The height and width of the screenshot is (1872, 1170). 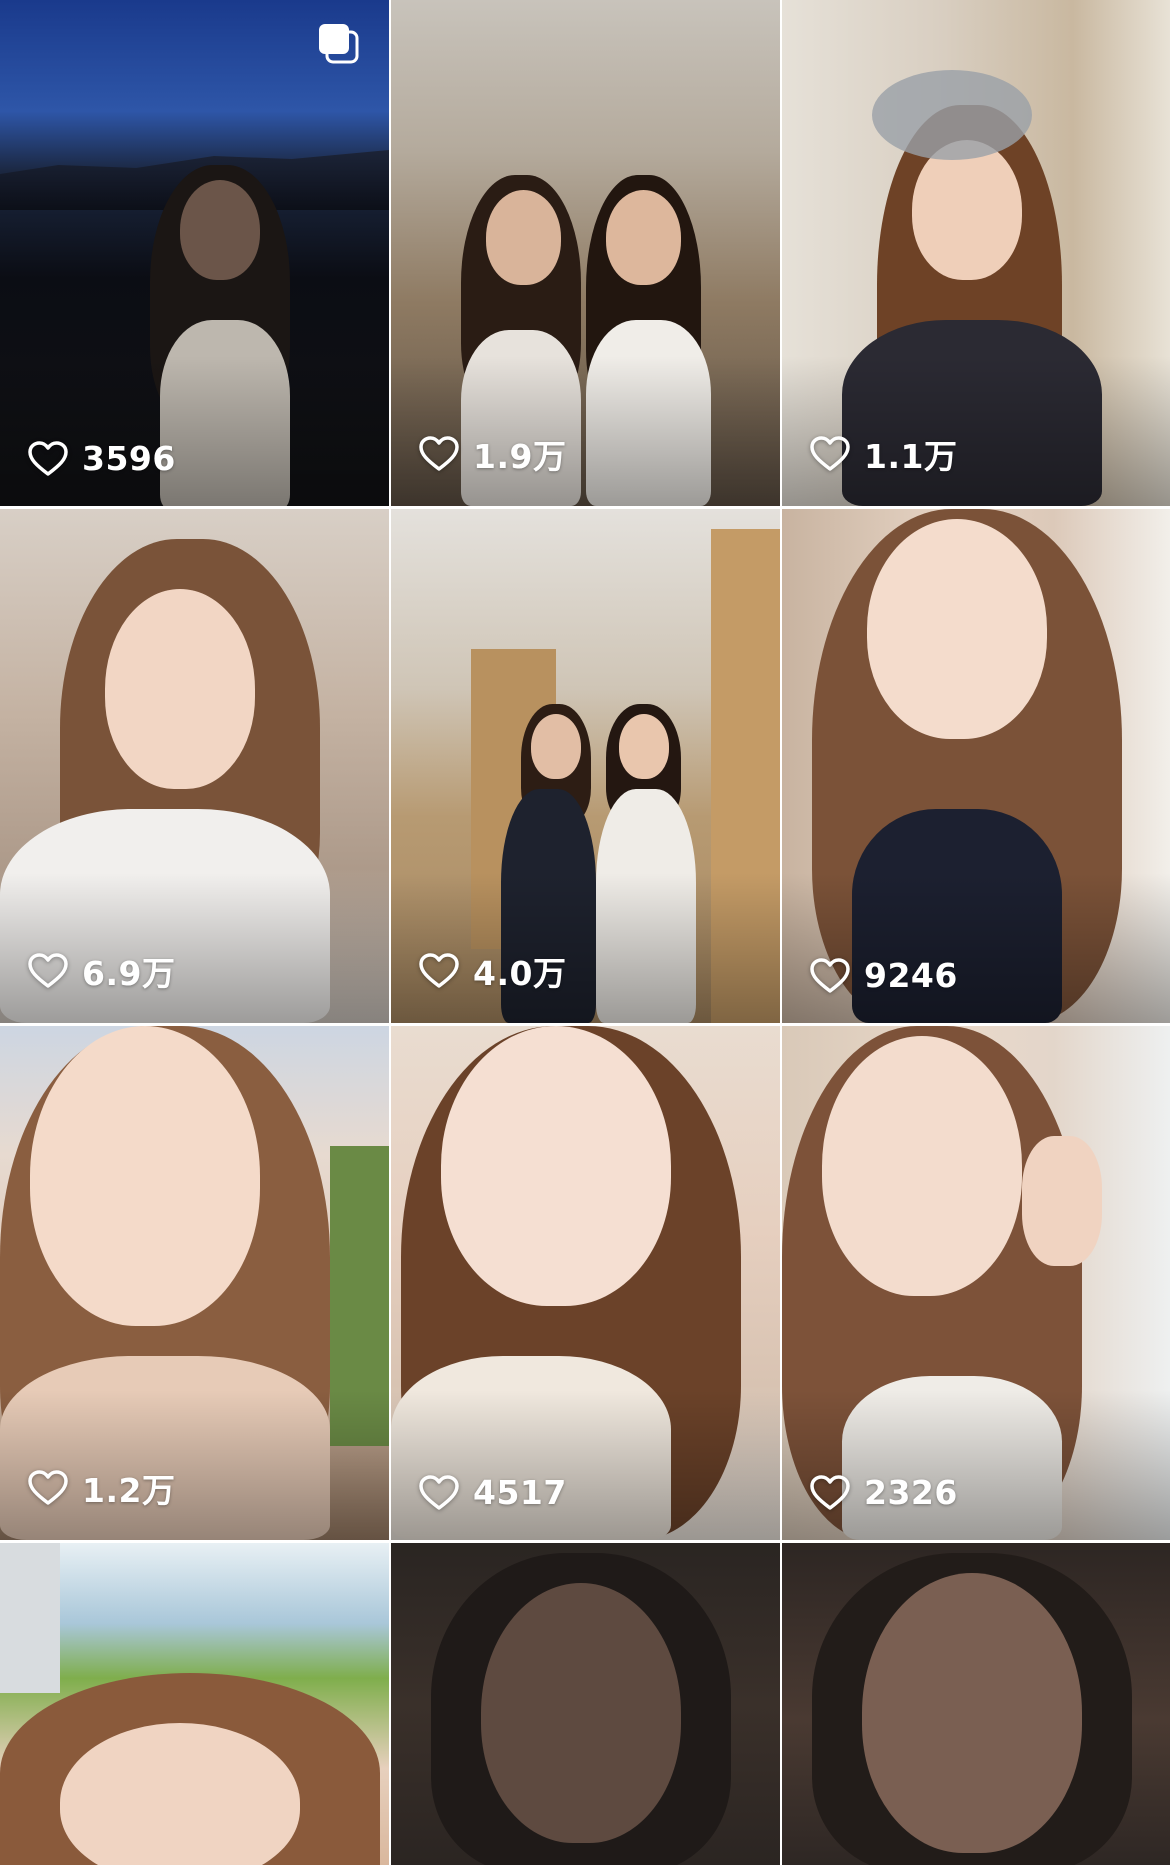 I want to click on video-tile-4: 6.9万, so click(x=194, y=766).